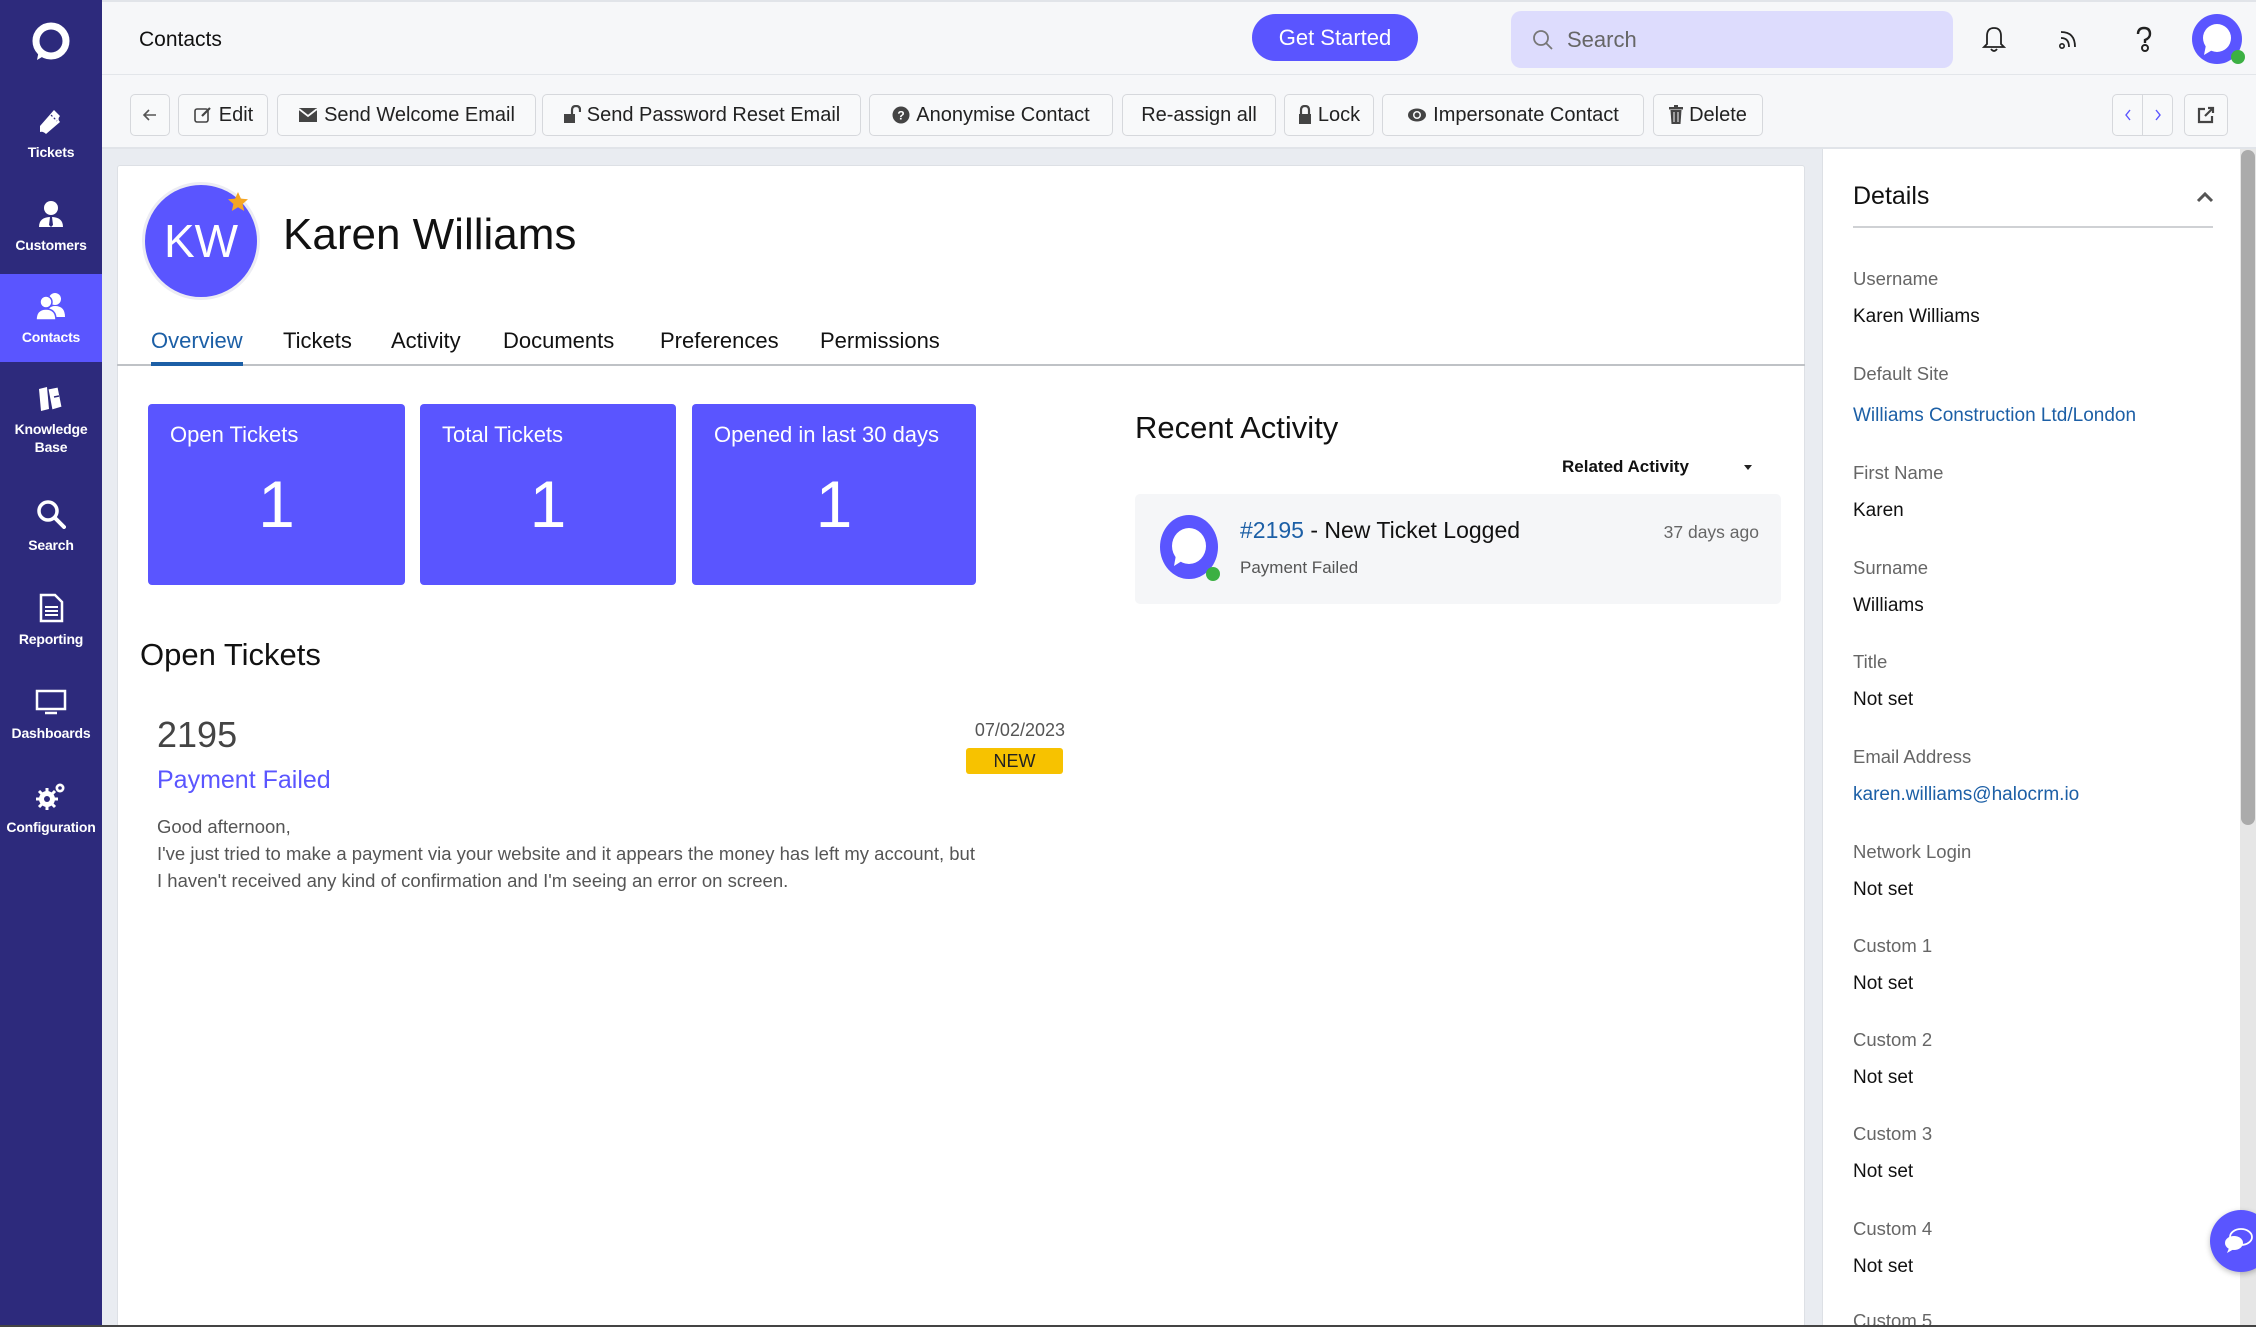  Describe the element at coordinates (244, 780) in the screenshot. I see `ticket-subject-link: Payment Failed` at that location.